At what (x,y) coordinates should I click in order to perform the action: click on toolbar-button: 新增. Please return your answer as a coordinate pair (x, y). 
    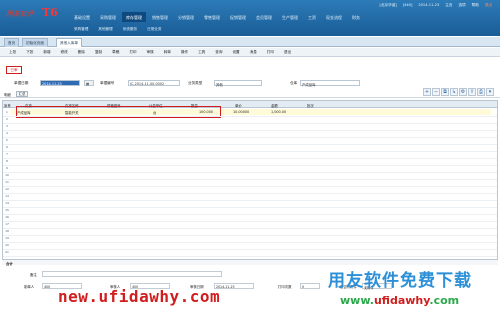
    Looking at the image, I should click on (46, 52).